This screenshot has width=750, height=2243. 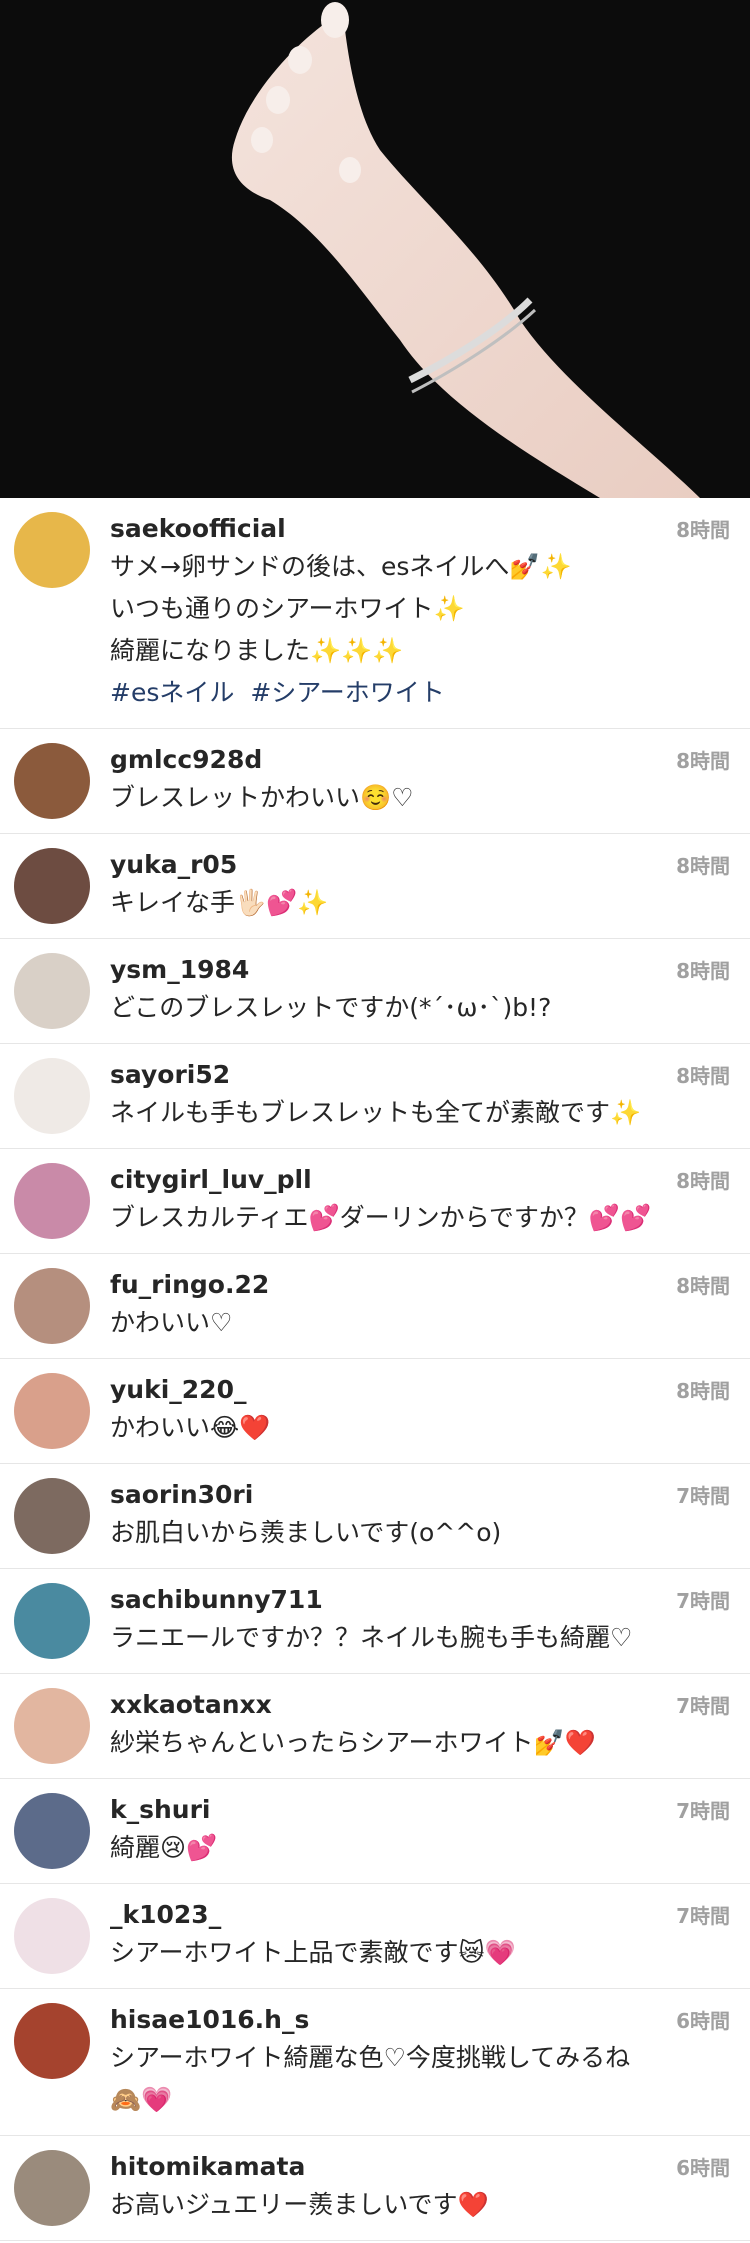 What do you see at coordinates (331, 1007) in the screenshot?
I see `comment-text: どこのブレスレットですか(*´･ω･`)b!?` at bounding box center [331, 1007].